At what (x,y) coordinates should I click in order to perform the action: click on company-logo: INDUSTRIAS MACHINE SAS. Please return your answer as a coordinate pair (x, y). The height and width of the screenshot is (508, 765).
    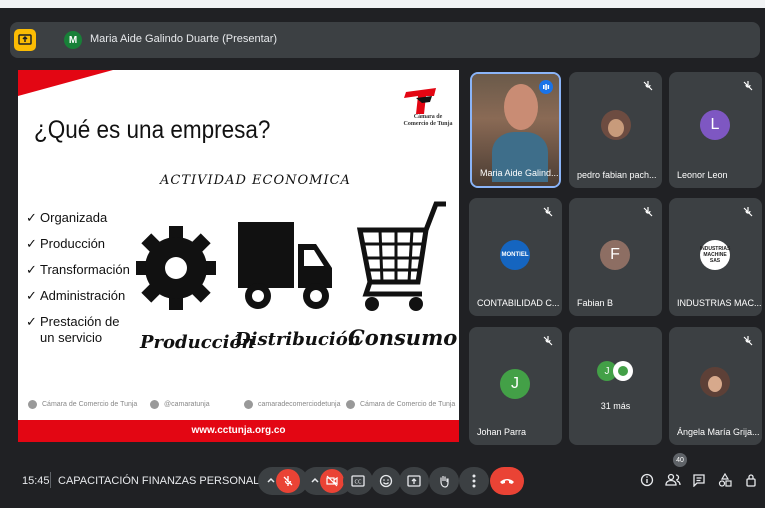
    Looking at the image, I should click on (715, 255).